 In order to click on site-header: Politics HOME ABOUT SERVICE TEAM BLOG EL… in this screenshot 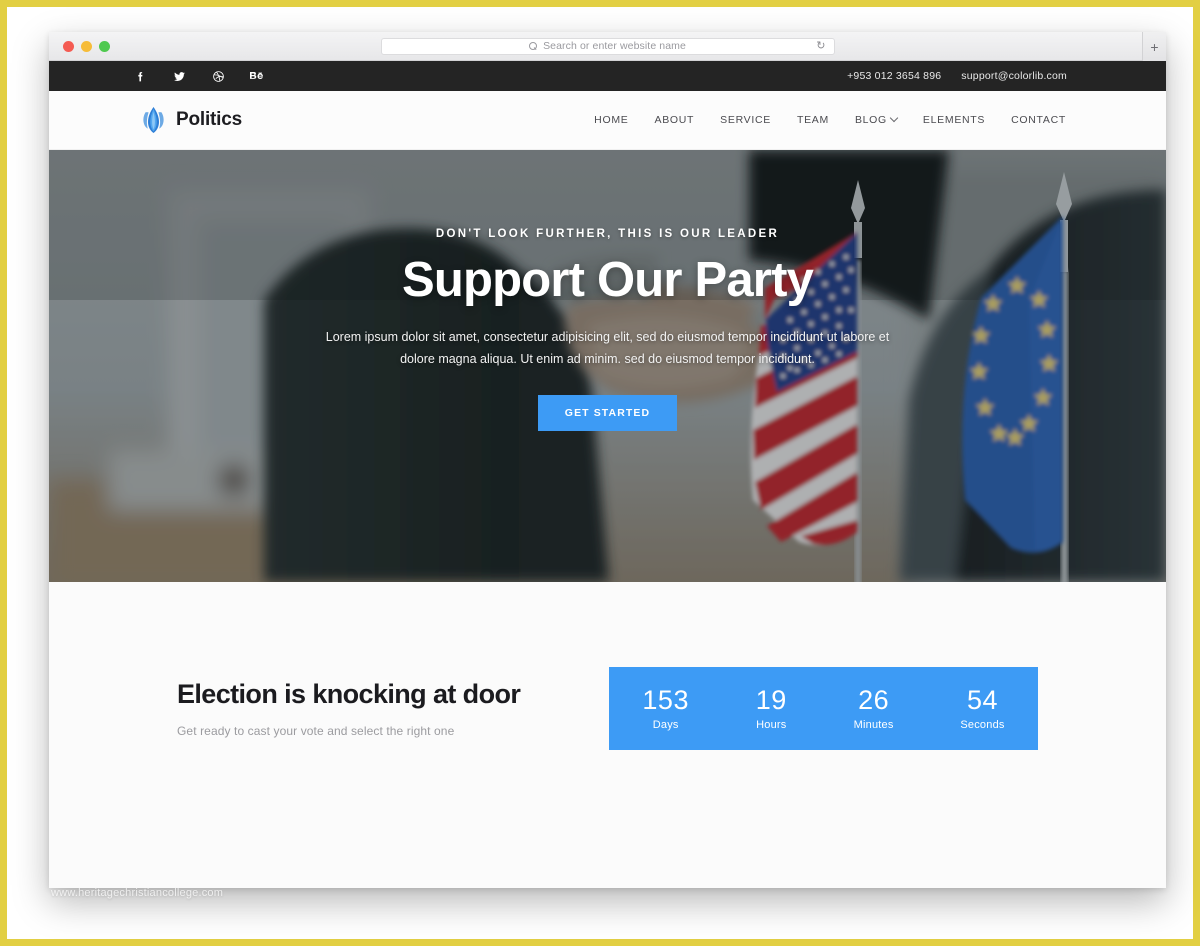, I will do `click(607, 120)`.